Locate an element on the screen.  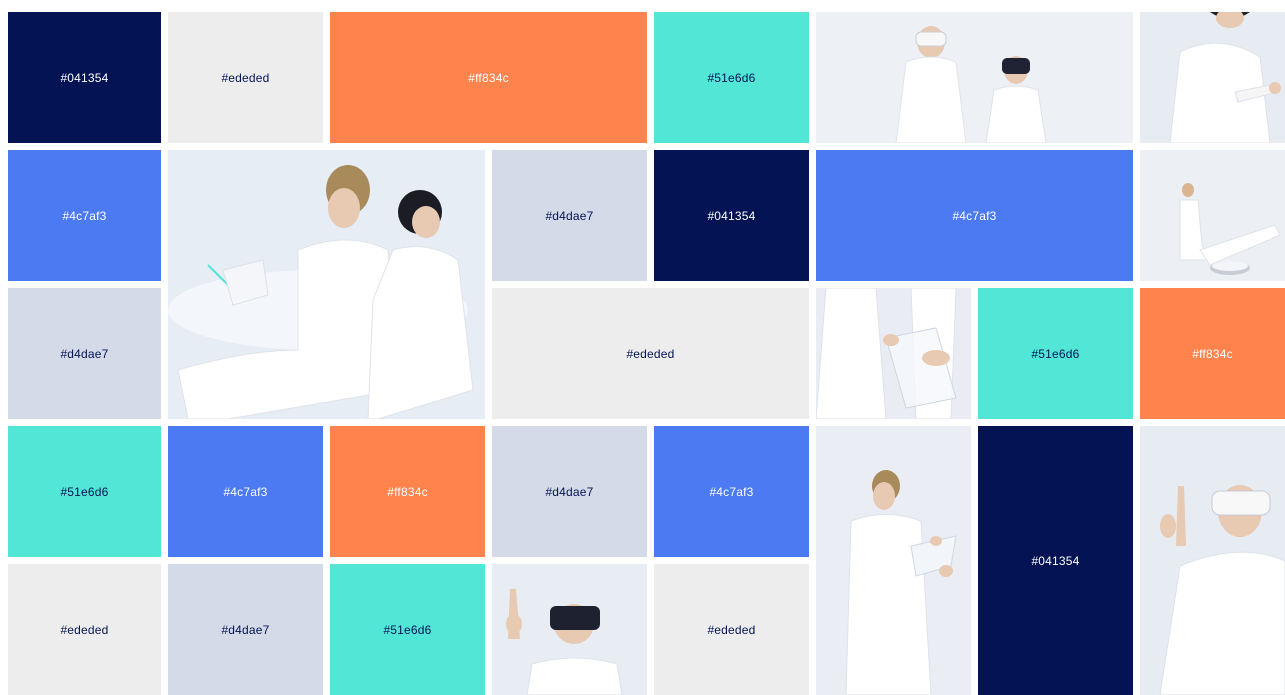
photo-man-vr-headset-pointing is located at coordinates (1212, 560).